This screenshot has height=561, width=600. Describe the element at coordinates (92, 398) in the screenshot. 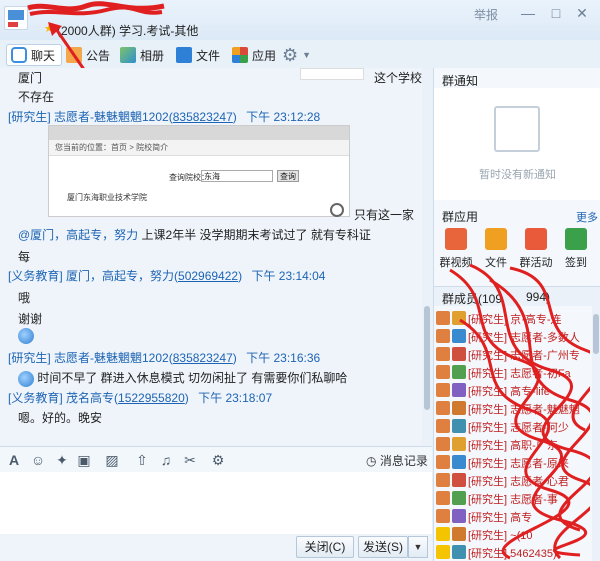

I see `sender-name: 茂名高专(` at that location.